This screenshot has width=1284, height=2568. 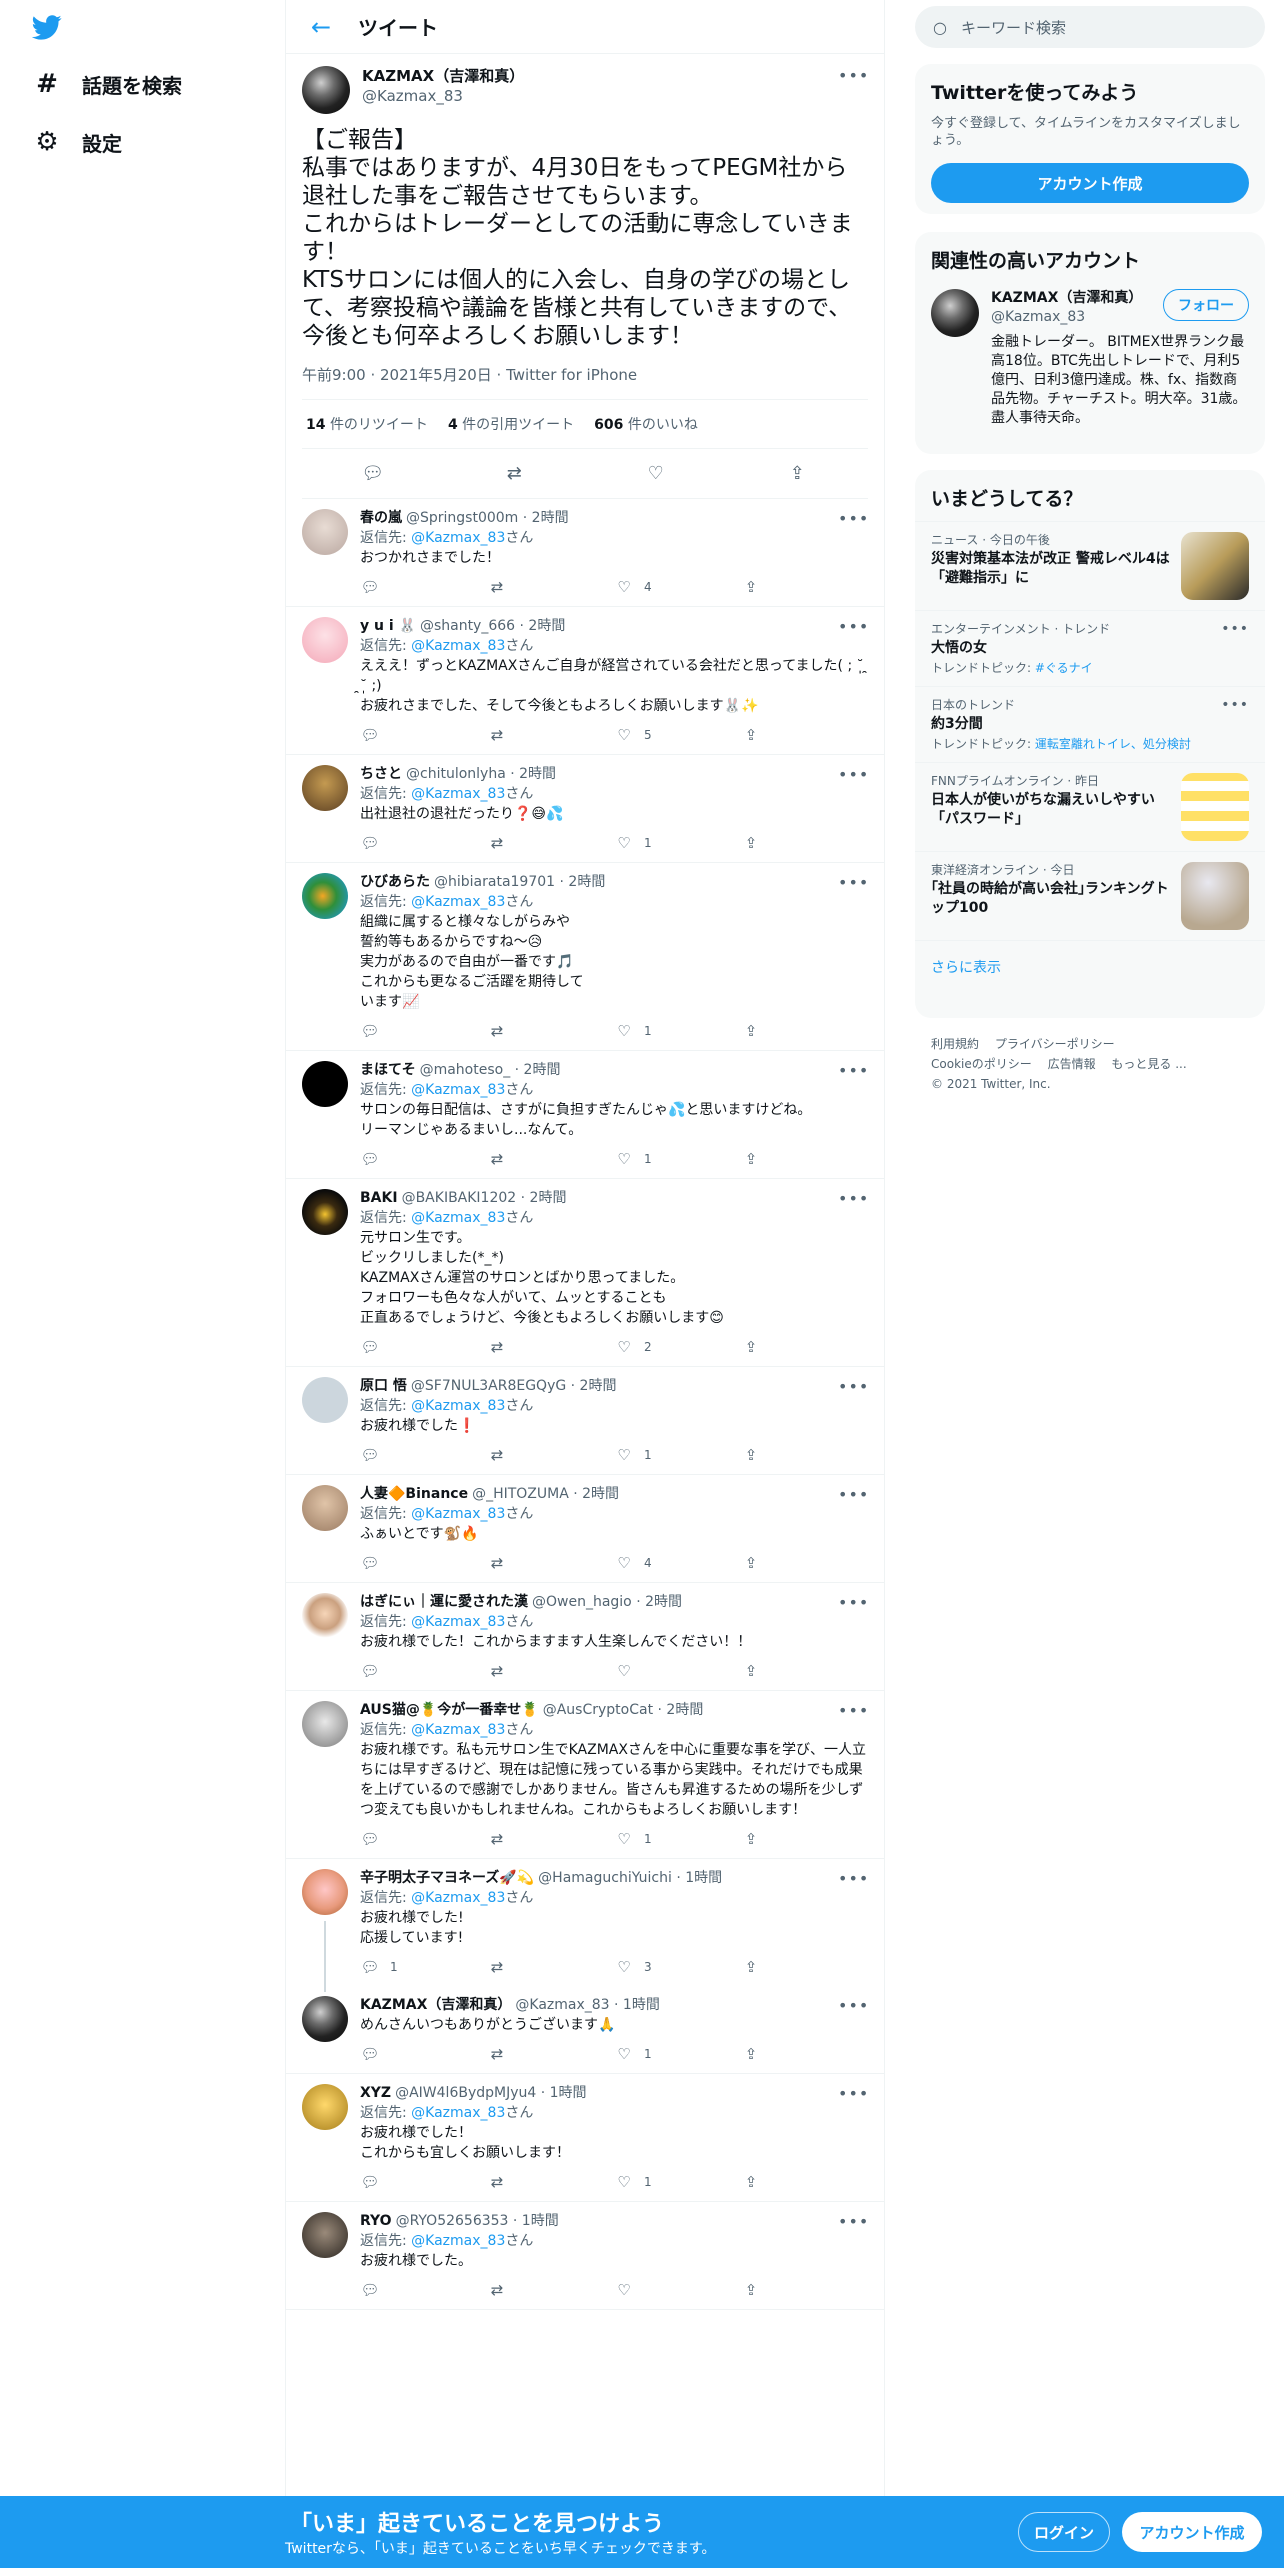 I want to click on footer-link: プライバシーポリシー, so click(x=1055, y=1044).